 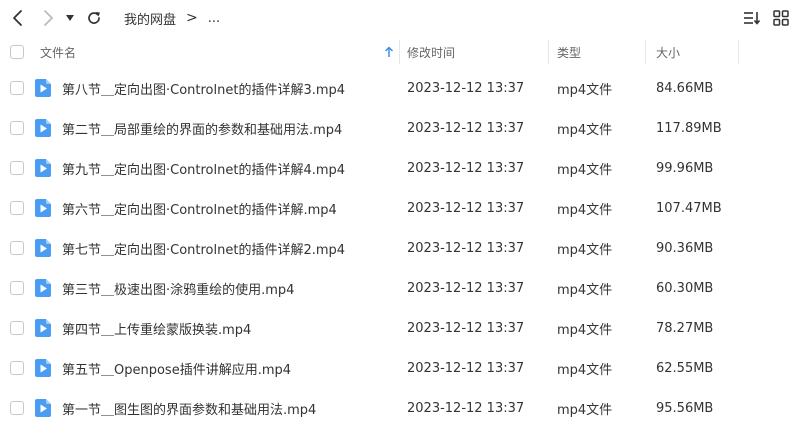 I want to click on sort-ascending-icon, so click(x=389, y=51).